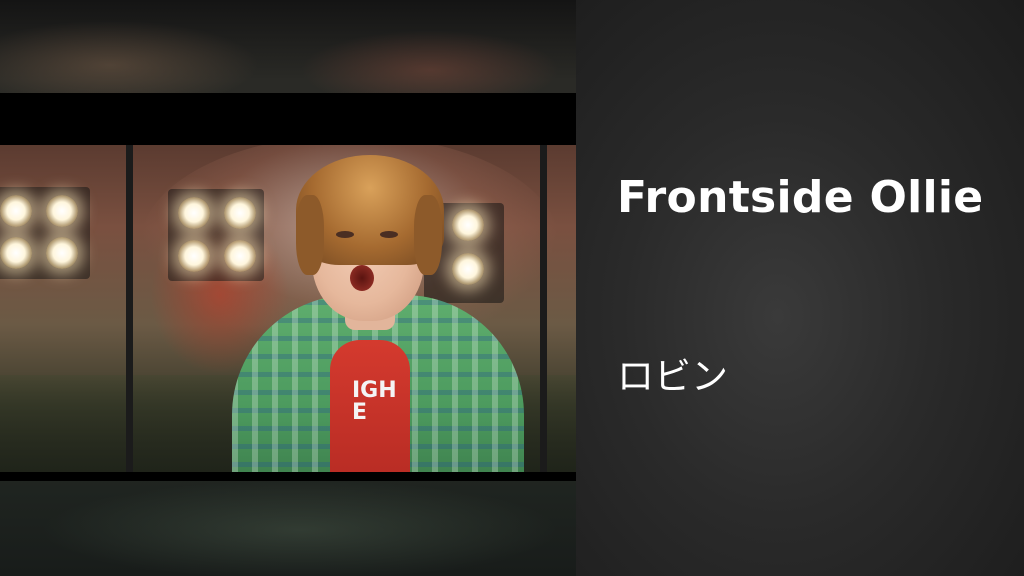 This screenshot has height=576, width=1024. What do you see at coordinates (672, 376) in the screenshot?
I see `artist-name: ロビン` at bounding box center [672, 376].